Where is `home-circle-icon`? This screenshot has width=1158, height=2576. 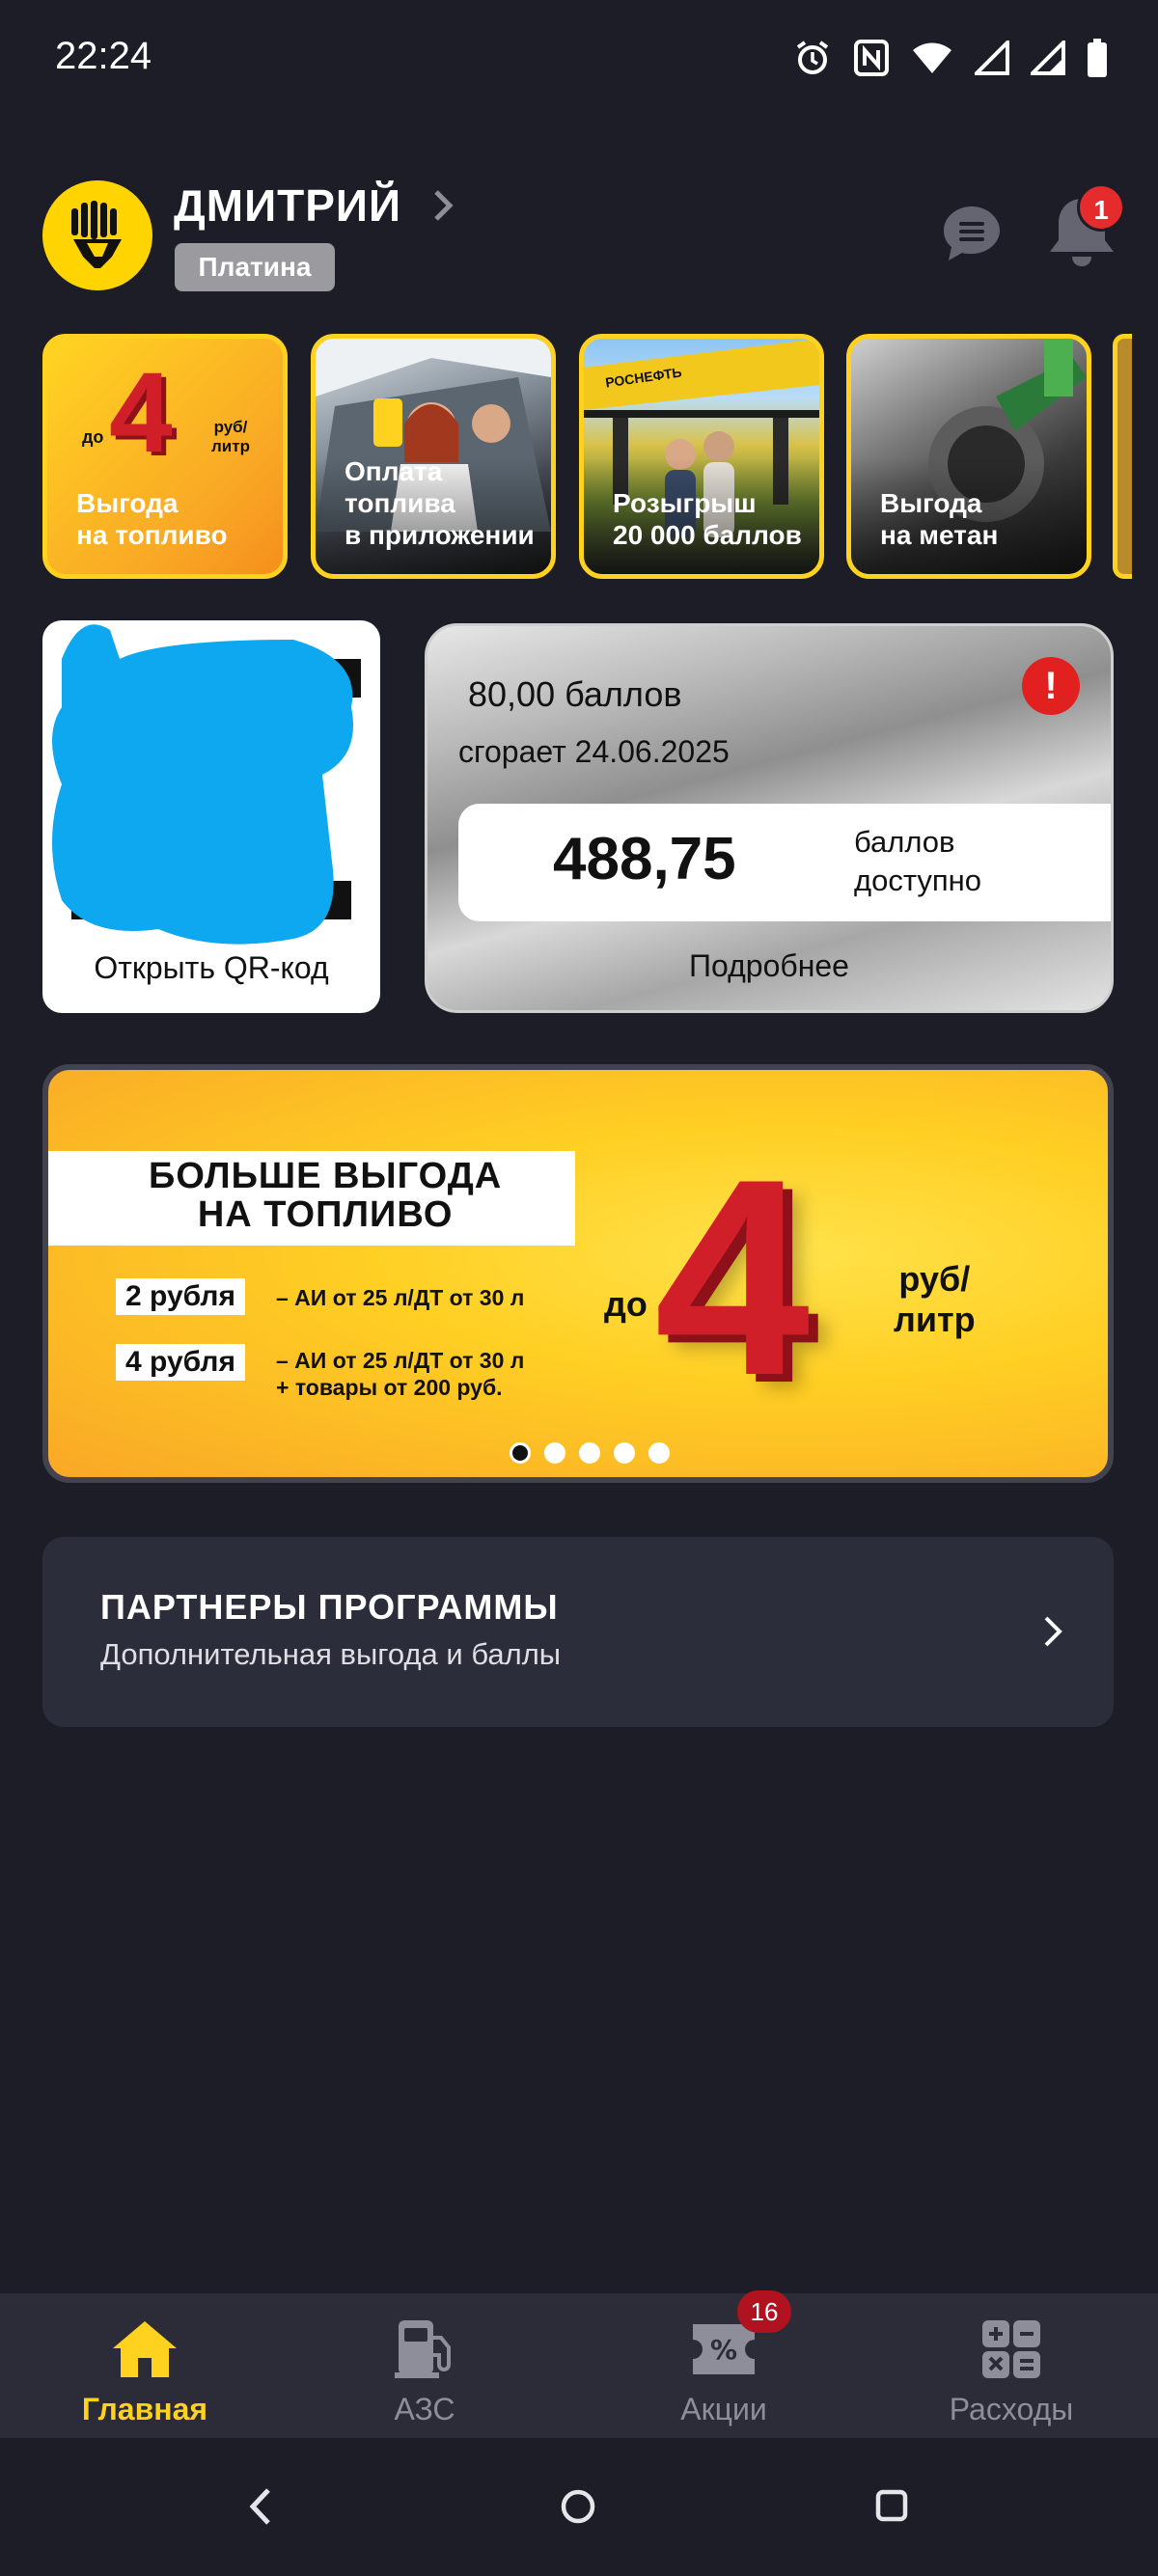
home-circle-icon is located at coordinates (578, 2506).